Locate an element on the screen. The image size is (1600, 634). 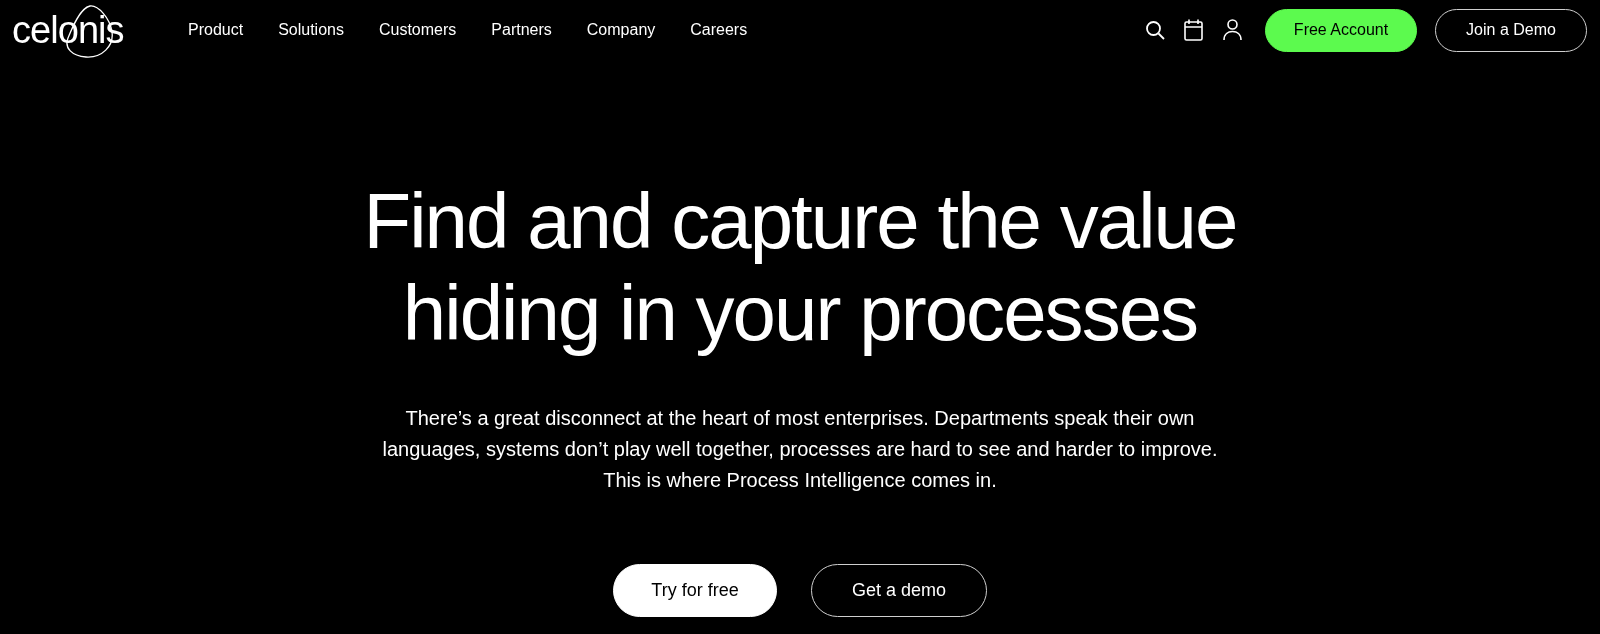
get-demo-button: Get a demo is located at coordinates (899, 590).